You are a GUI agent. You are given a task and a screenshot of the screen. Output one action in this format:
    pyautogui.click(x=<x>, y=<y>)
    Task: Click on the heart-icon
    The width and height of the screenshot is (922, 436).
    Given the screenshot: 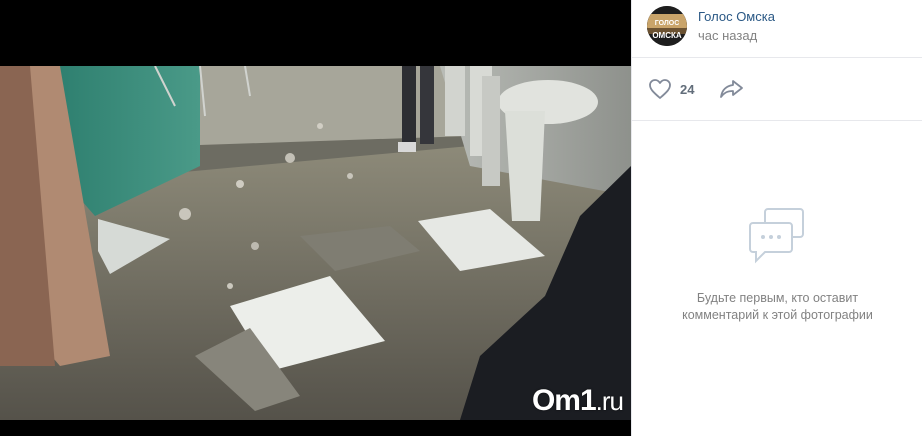 What is the action you would take?
    pyautogui.click(x=660, y=89)
    